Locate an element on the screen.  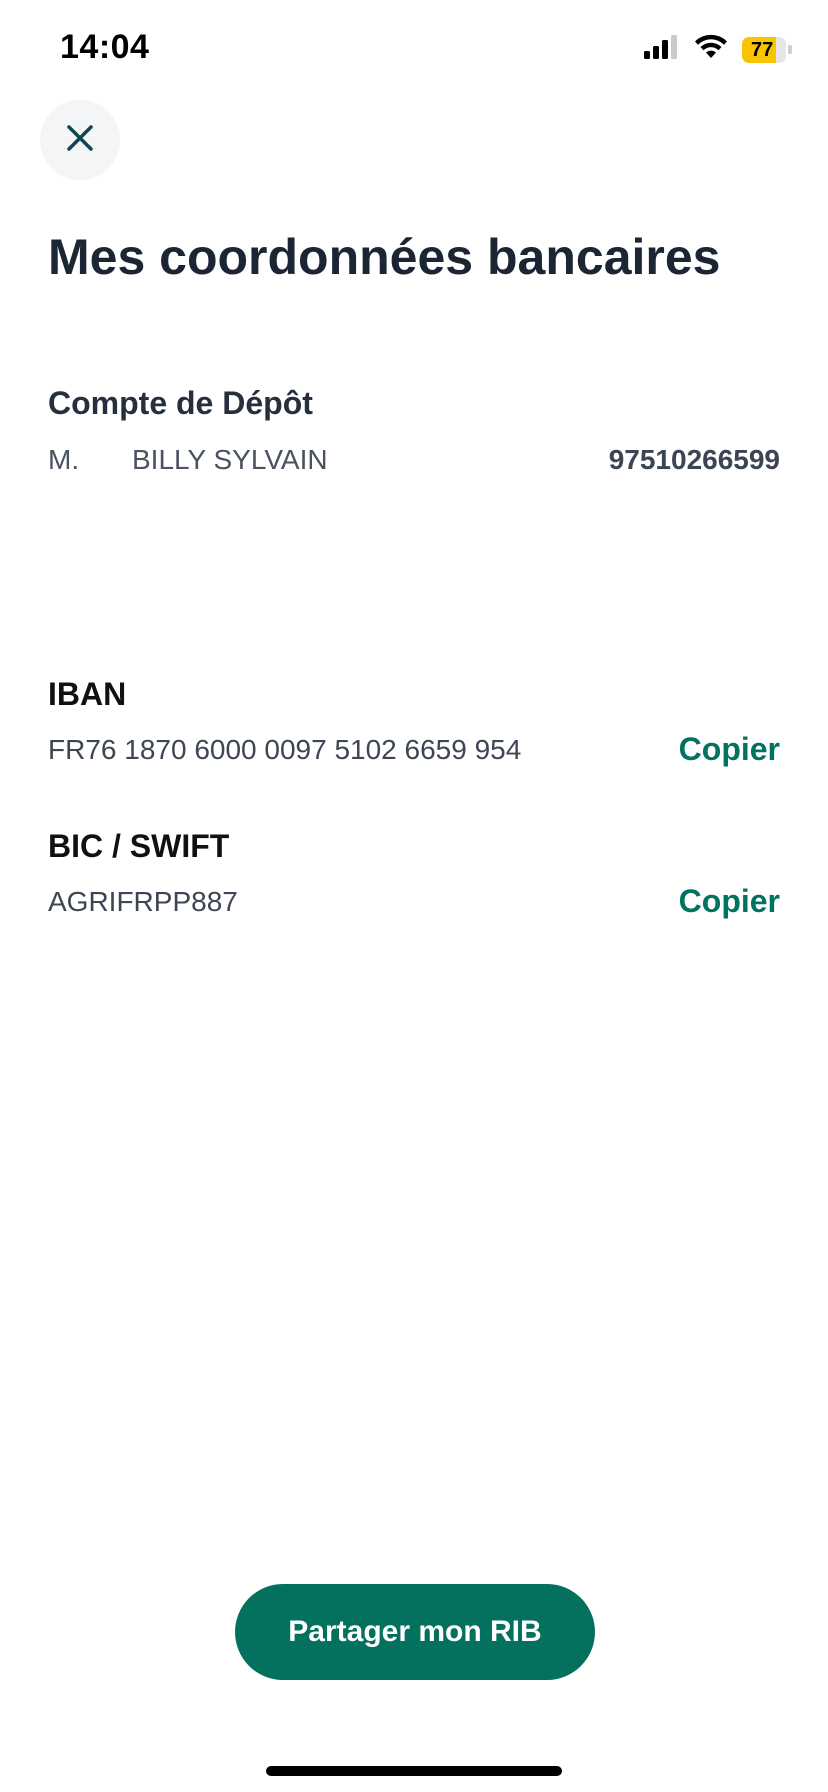
account-row: M. BILLY SYLVAIN 97510266599 is located at coordinates (414, 460).